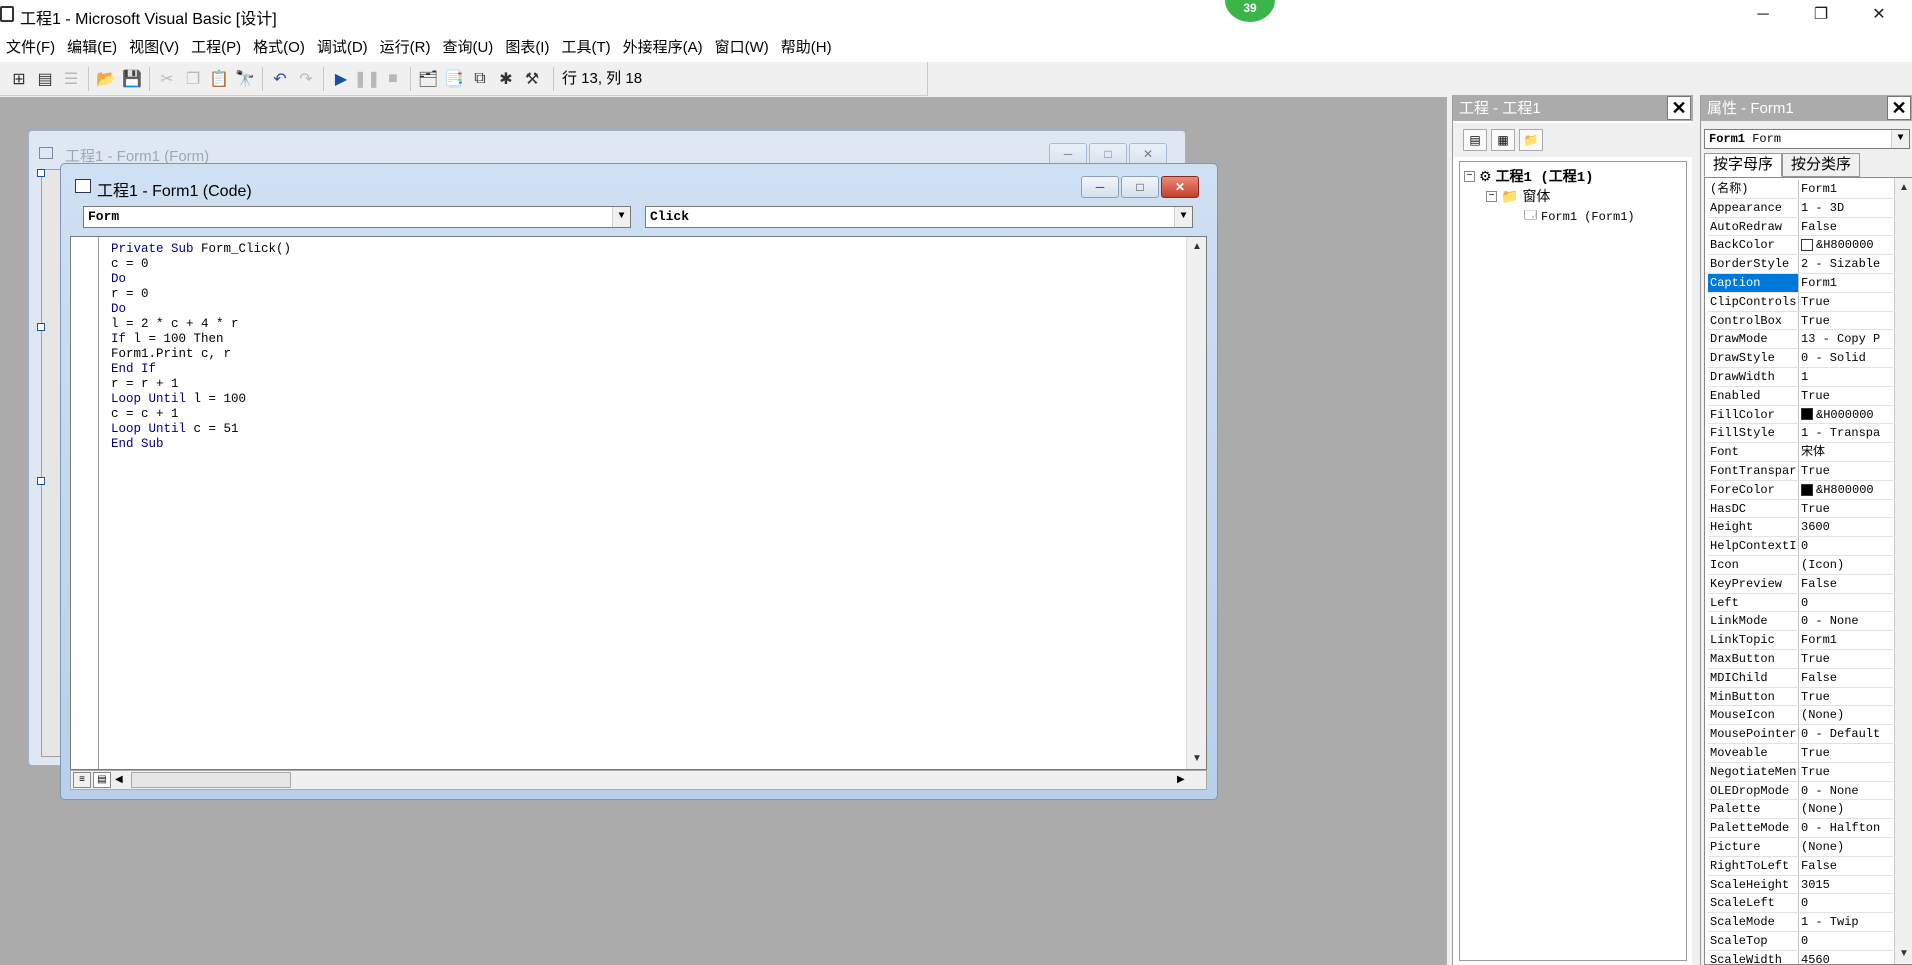  I want to click on toolbox-icon: ⚒, so click(532, 79).